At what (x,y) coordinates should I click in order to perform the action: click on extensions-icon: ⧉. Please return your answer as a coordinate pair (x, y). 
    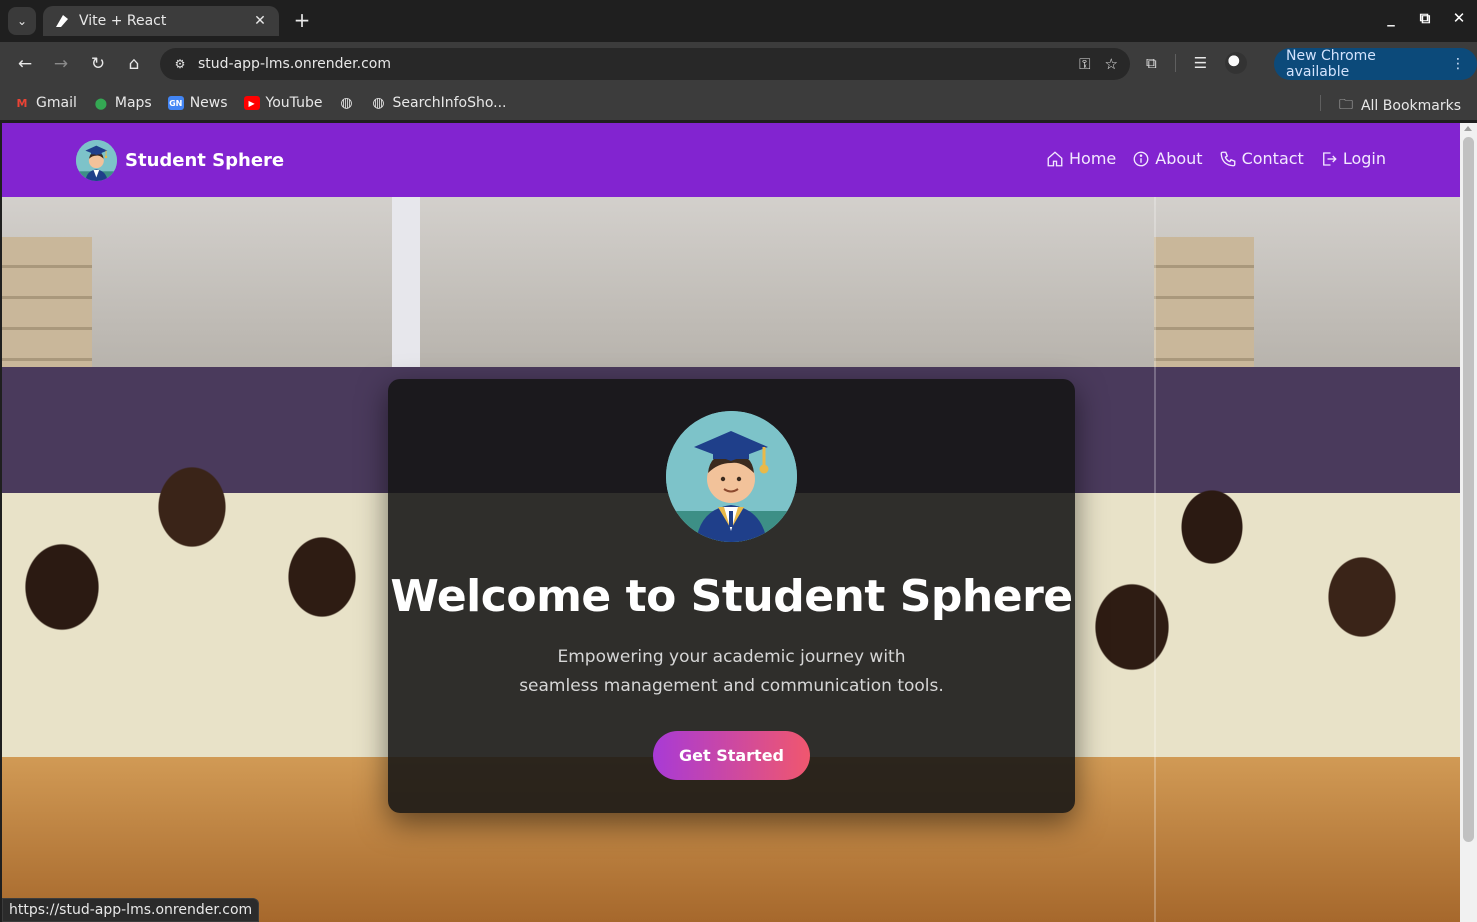
    Looking at the image, I should click on (1151, 63).